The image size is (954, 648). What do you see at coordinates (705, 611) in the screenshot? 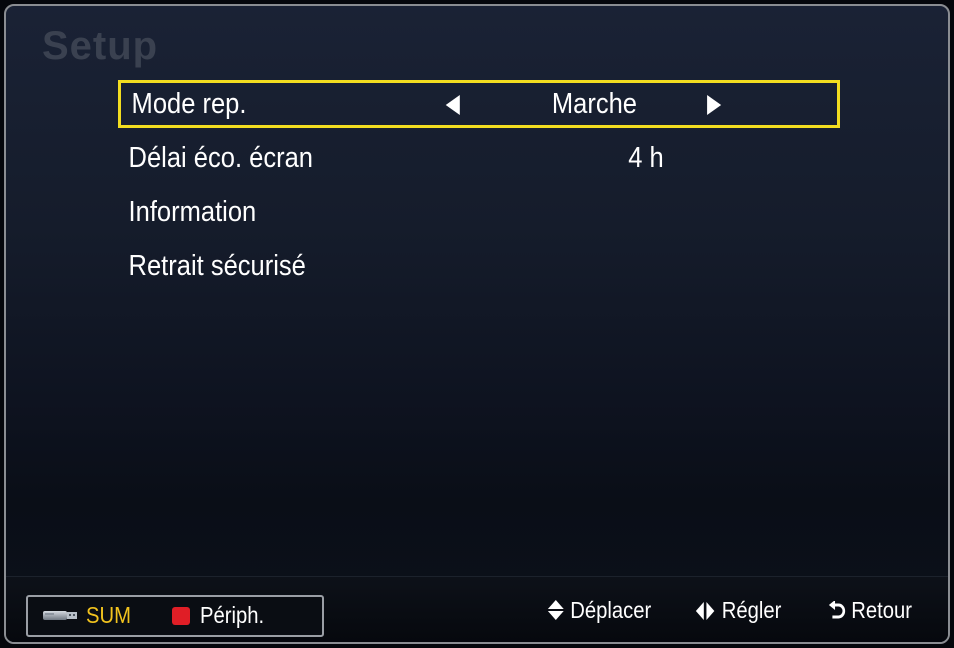
I see `left-right-icon` at bounding box center [705, 611].